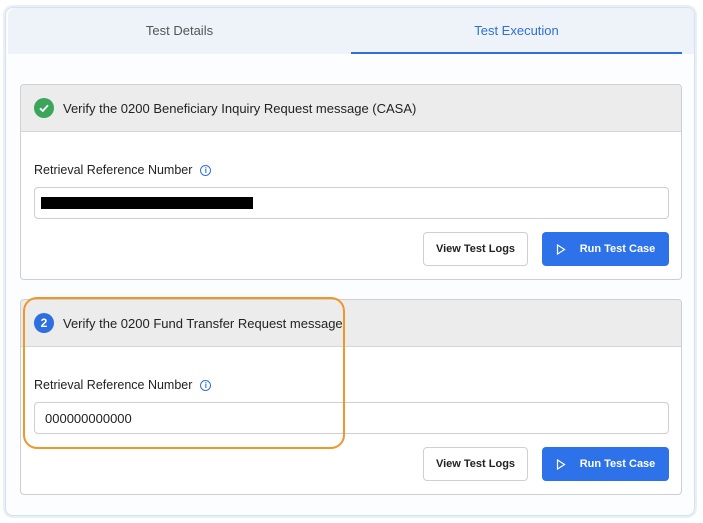  What do you see at coordinates (147, 203) in the screenshot?
I see `redacted-value` at bounding box center [147, 203].